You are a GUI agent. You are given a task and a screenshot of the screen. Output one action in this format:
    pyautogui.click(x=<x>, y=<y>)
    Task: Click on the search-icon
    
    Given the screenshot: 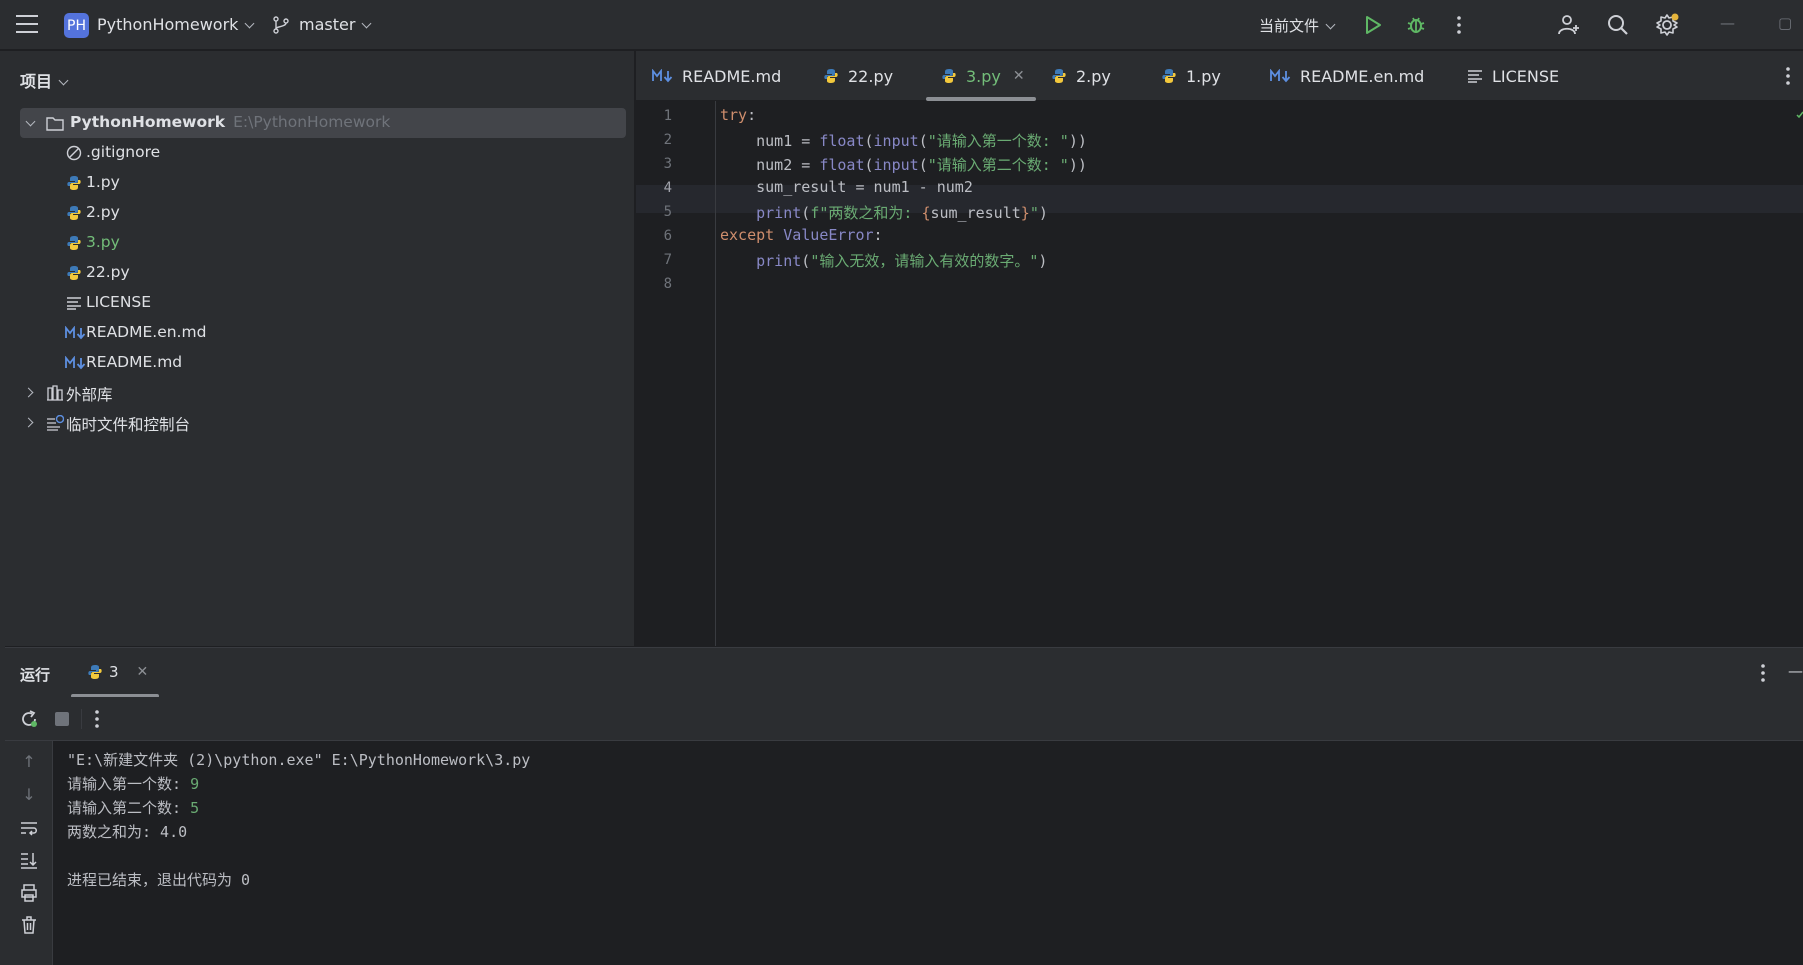 What is the action you would take?
    pyautogui.click(x=1618, y=25)
    